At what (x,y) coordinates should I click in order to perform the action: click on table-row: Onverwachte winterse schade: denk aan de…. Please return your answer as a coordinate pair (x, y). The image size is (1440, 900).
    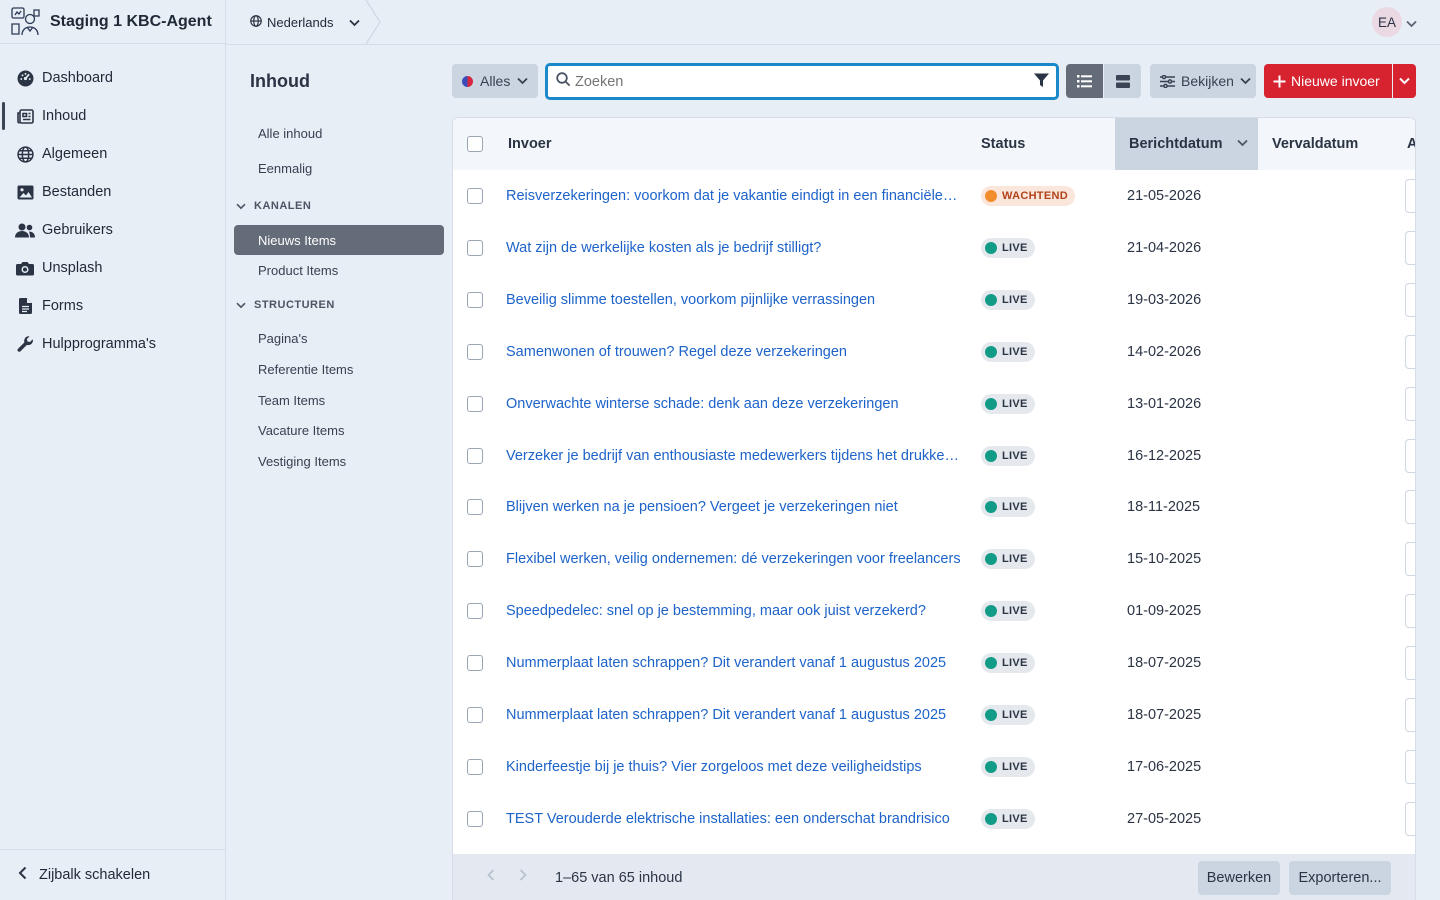
    Looking at the image, I should click on (934, 404).